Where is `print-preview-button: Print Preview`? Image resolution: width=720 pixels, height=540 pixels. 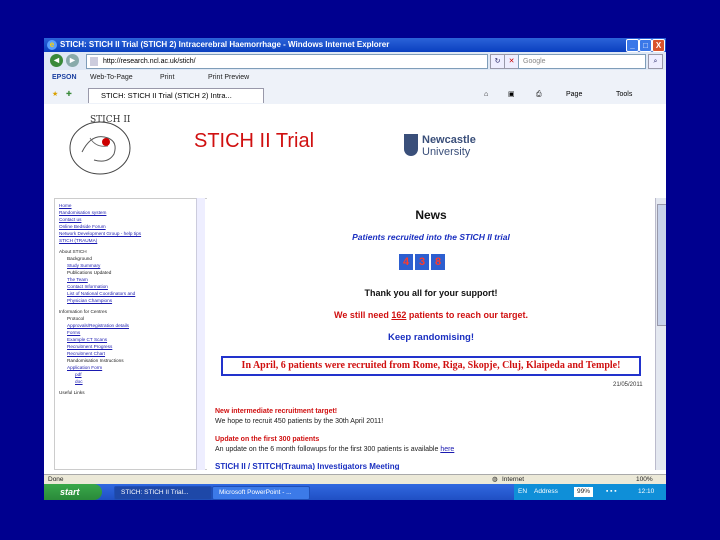
print-preview-button: Print Preview is located at coordinates (228, 78).